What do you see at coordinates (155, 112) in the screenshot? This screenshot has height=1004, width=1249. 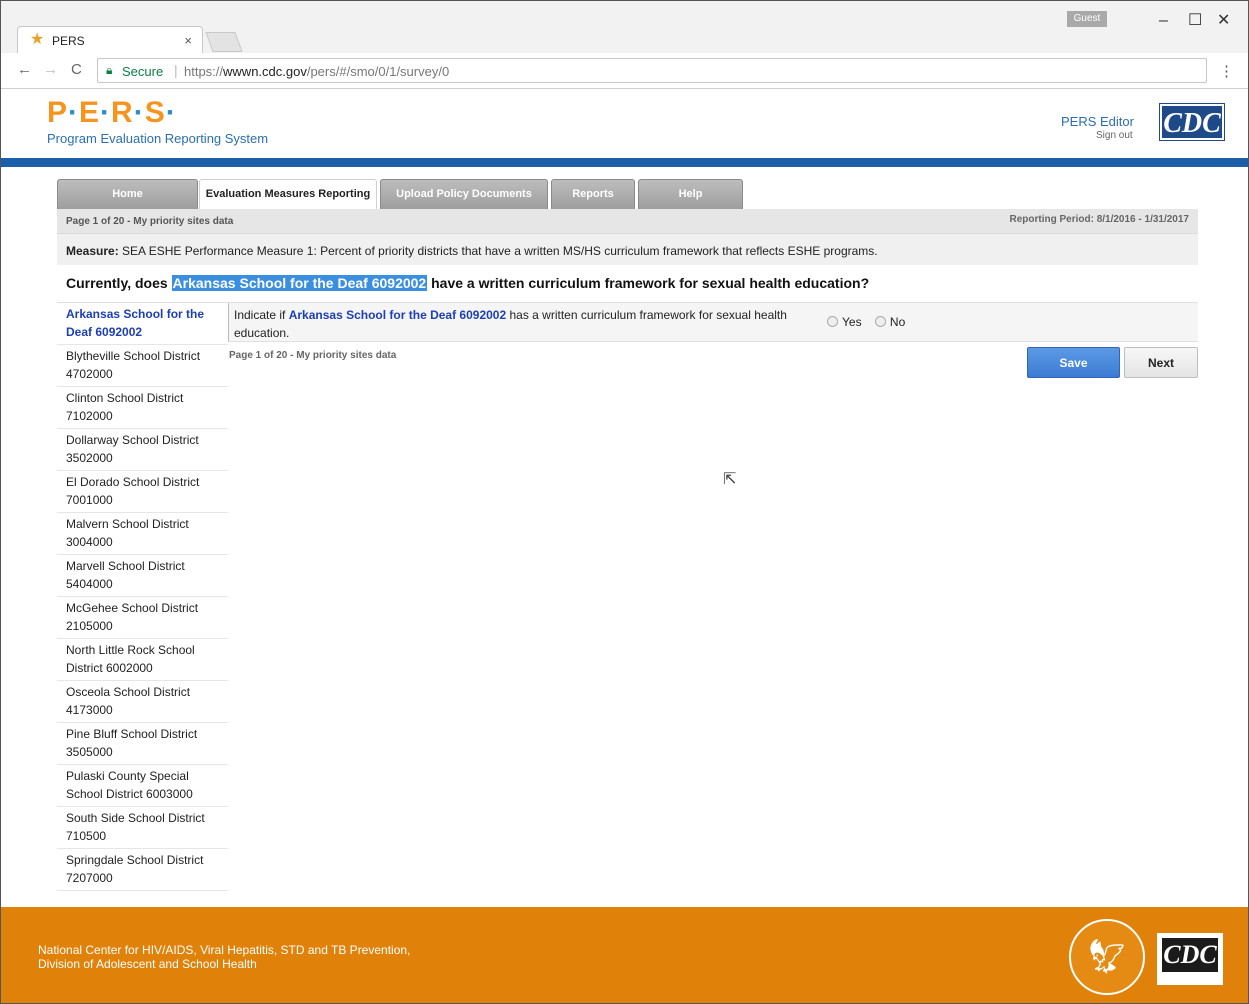 I see `logo-letter-s: S` at bounding box center [155, 112].